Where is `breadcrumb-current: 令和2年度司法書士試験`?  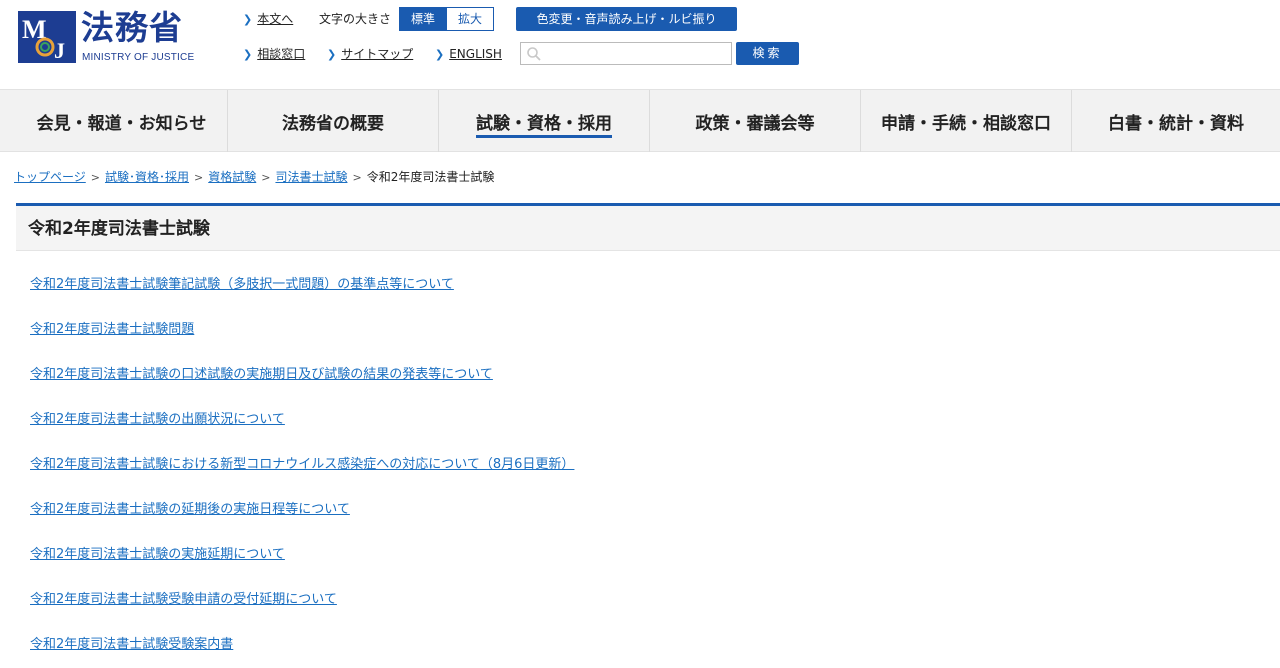
breadcrumb-current: 令和2年度司法書士試験 is located at coordinates (430, 177).